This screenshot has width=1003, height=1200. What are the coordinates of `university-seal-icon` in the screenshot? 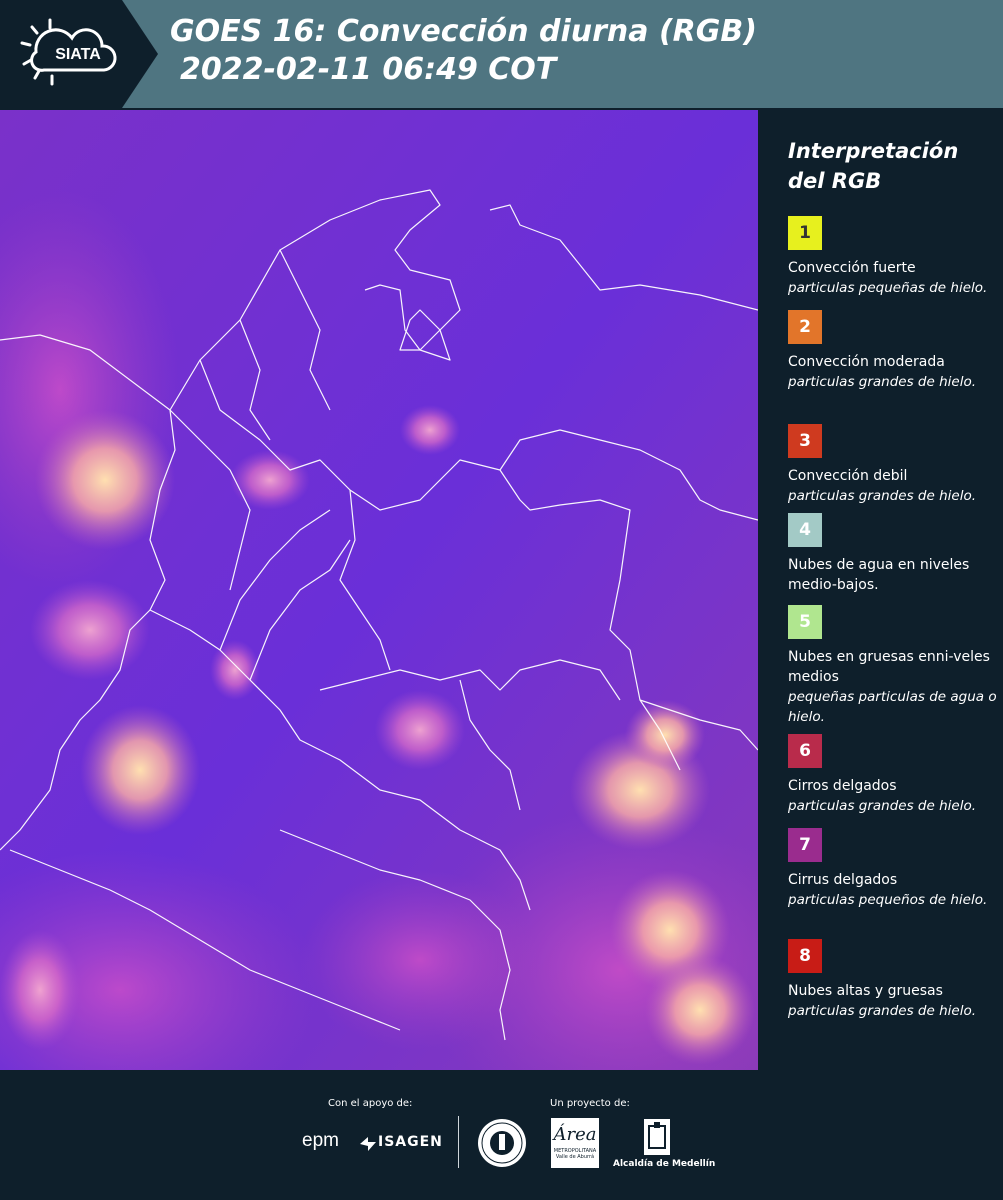 It's located at (502, 1145).